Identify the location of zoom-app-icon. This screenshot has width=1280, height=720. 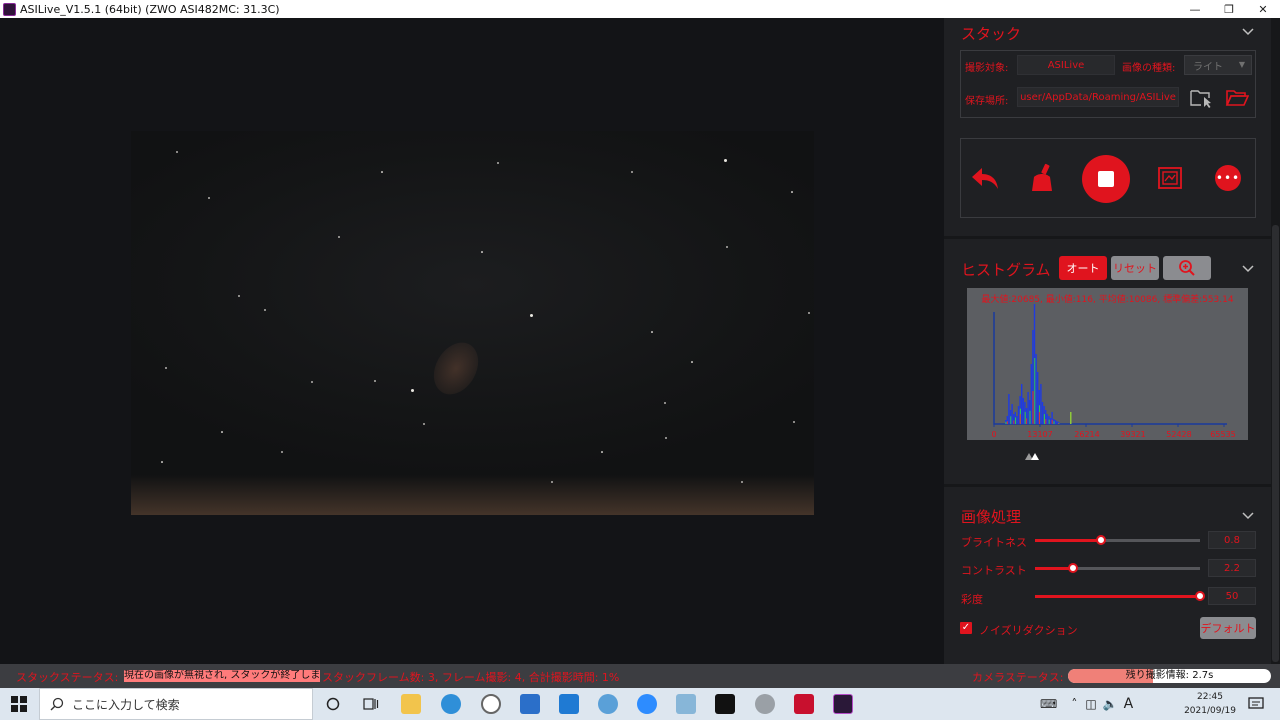
(647, 704).